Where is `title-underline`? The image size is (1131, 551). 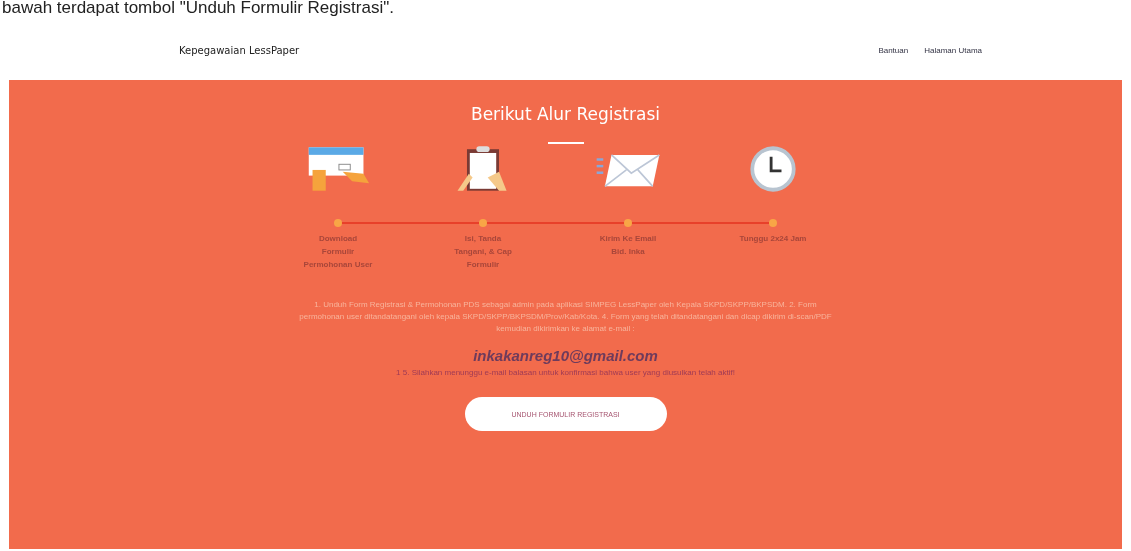 title-underline is located at coordinates (565, 143).